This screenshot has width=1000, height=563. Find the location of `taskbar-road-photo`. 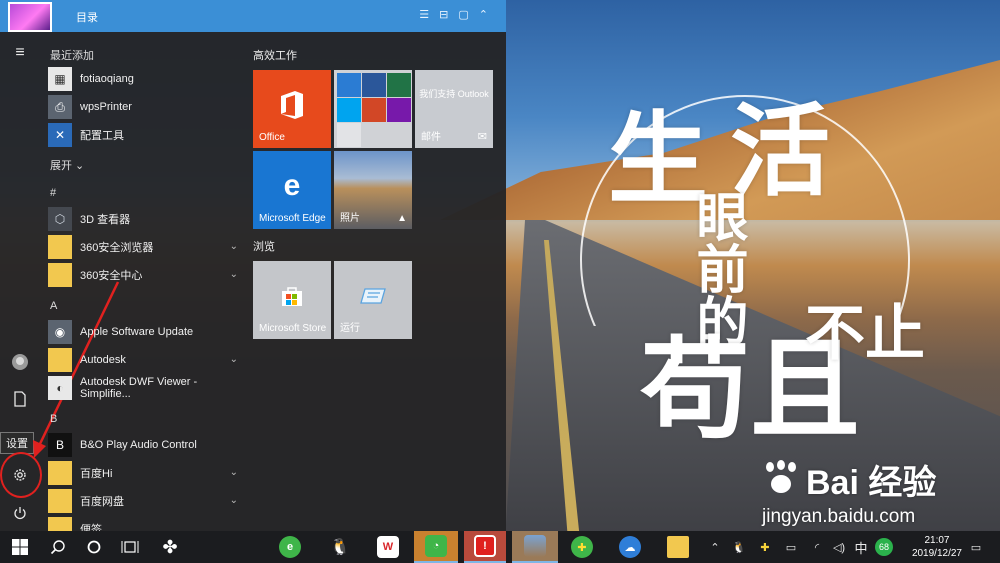

taskbar-road-photo is located at coordinates (535, 547).